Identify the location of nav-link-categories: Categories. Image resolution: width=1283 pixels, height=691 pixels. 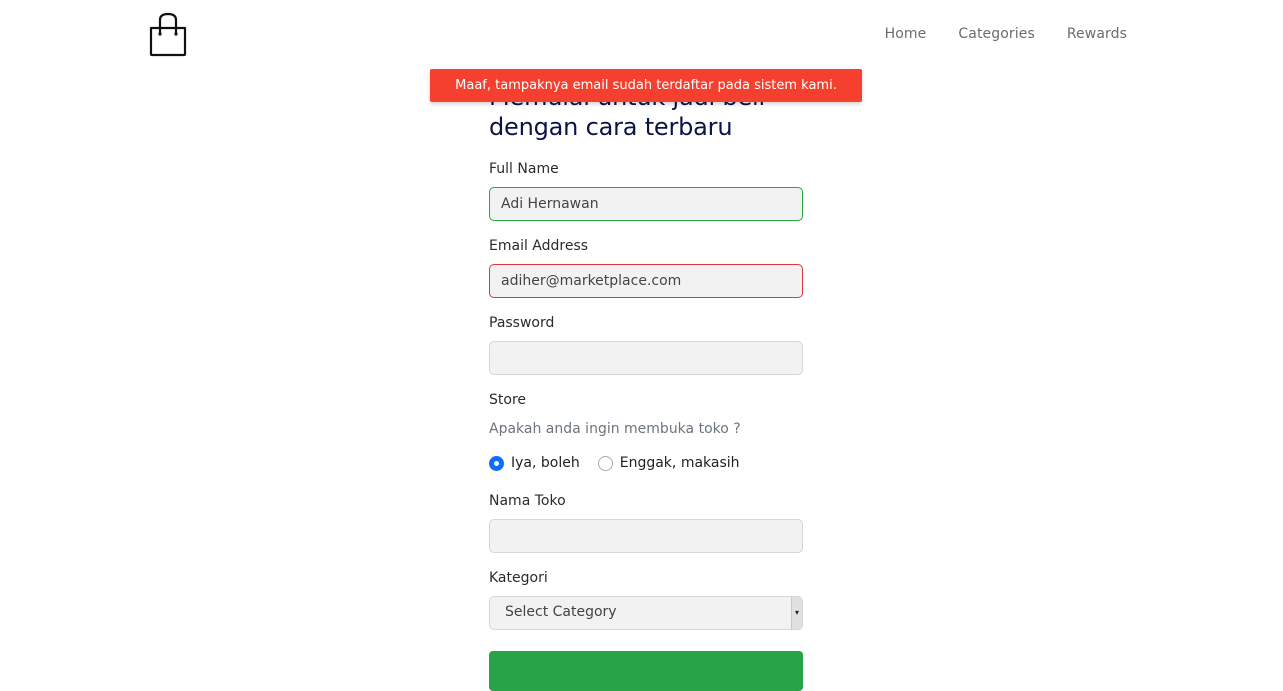
(996, 34).